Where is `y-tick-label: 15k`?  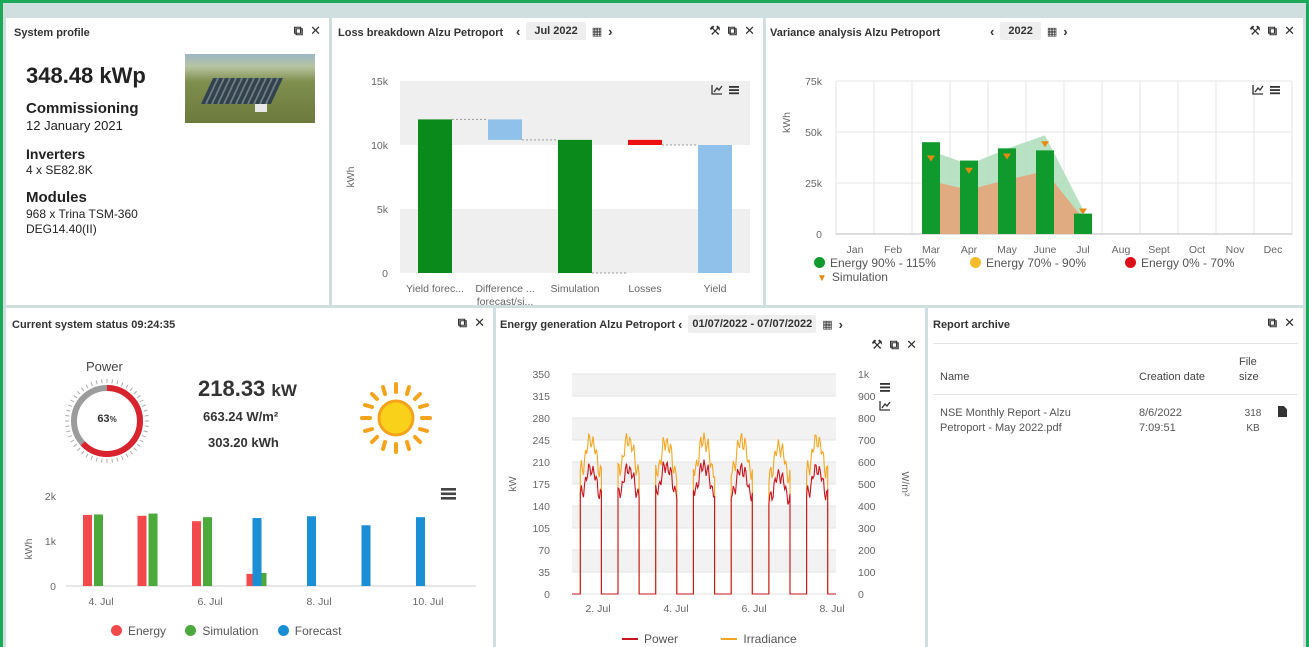 y-tick-label: 15k is located at coordinates (380, 82).